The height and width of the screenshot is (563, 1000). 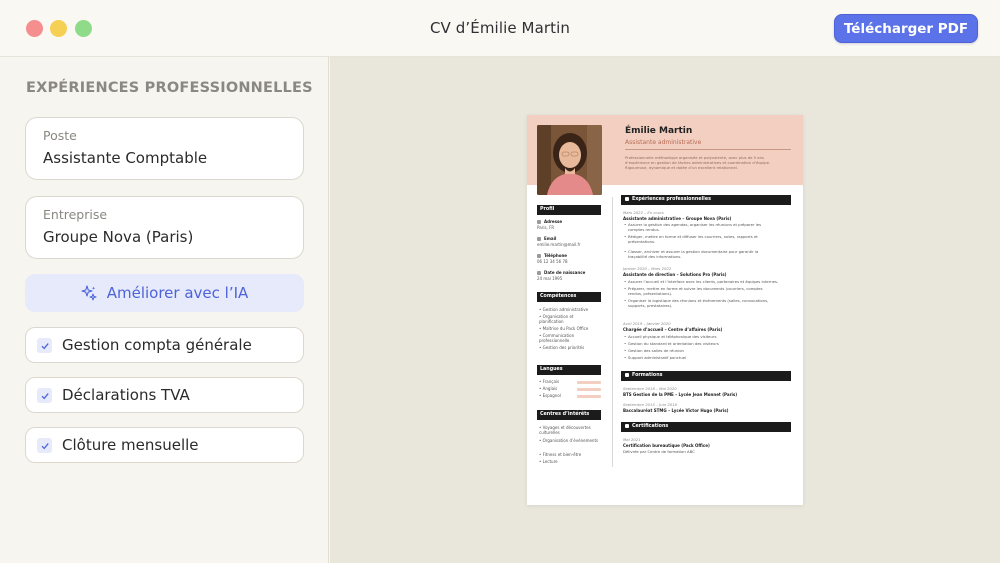 What do you see at coordinates (118, 237) in the screenshot?
I see `entreprise-input: Groupe Nova (Paris)` at bounding box center [118, 237].